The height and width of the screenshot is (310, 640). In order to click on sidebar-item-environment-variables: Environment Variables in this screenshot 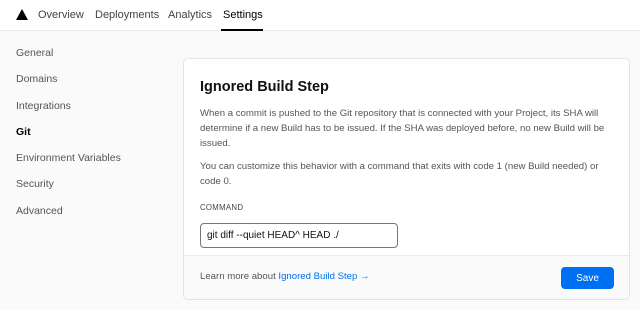, I will do `click(91, 158)`.